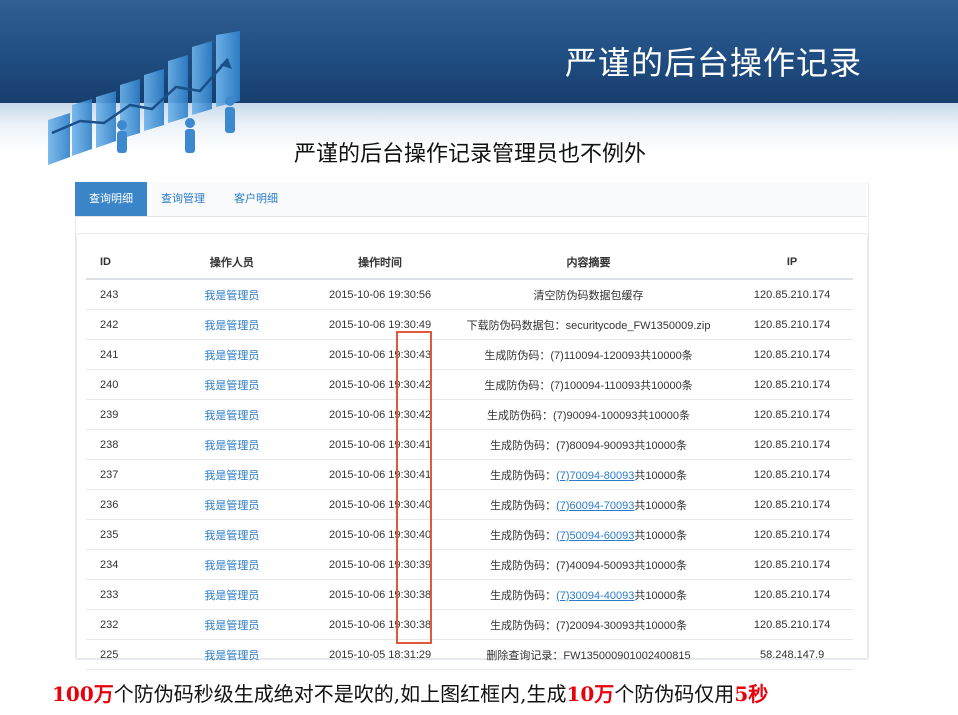 This screenshot has width=958, height=715. What do you see at coordinates (588, 624) in the screenshot?
I see `cell-summary: 生成防伪码：(7)20094-30093共10000条` at bounding box center [588, 624].